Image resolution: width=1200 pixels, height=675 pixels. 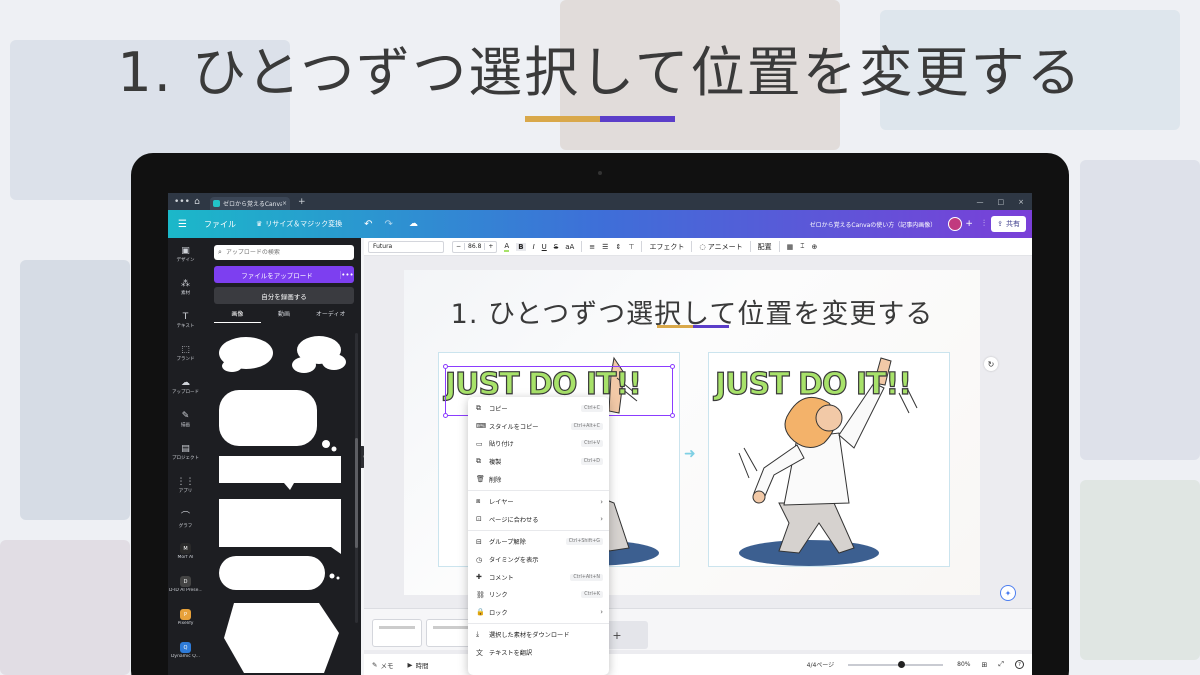 What do you see at coordinates (185, 452) in the screenshot?
I see `rail-item: ▤ プロジェクト` at bounding box center [185, 452].